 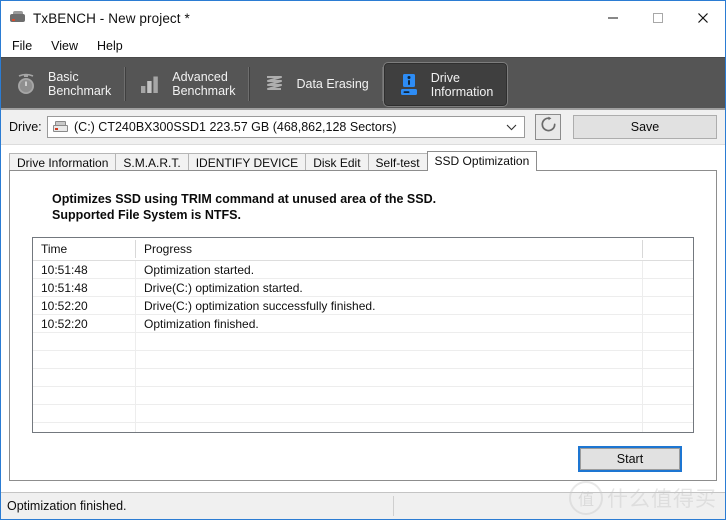 I want to click on tab-data-erasing: Data Erasing, so click(x=316, y=84).